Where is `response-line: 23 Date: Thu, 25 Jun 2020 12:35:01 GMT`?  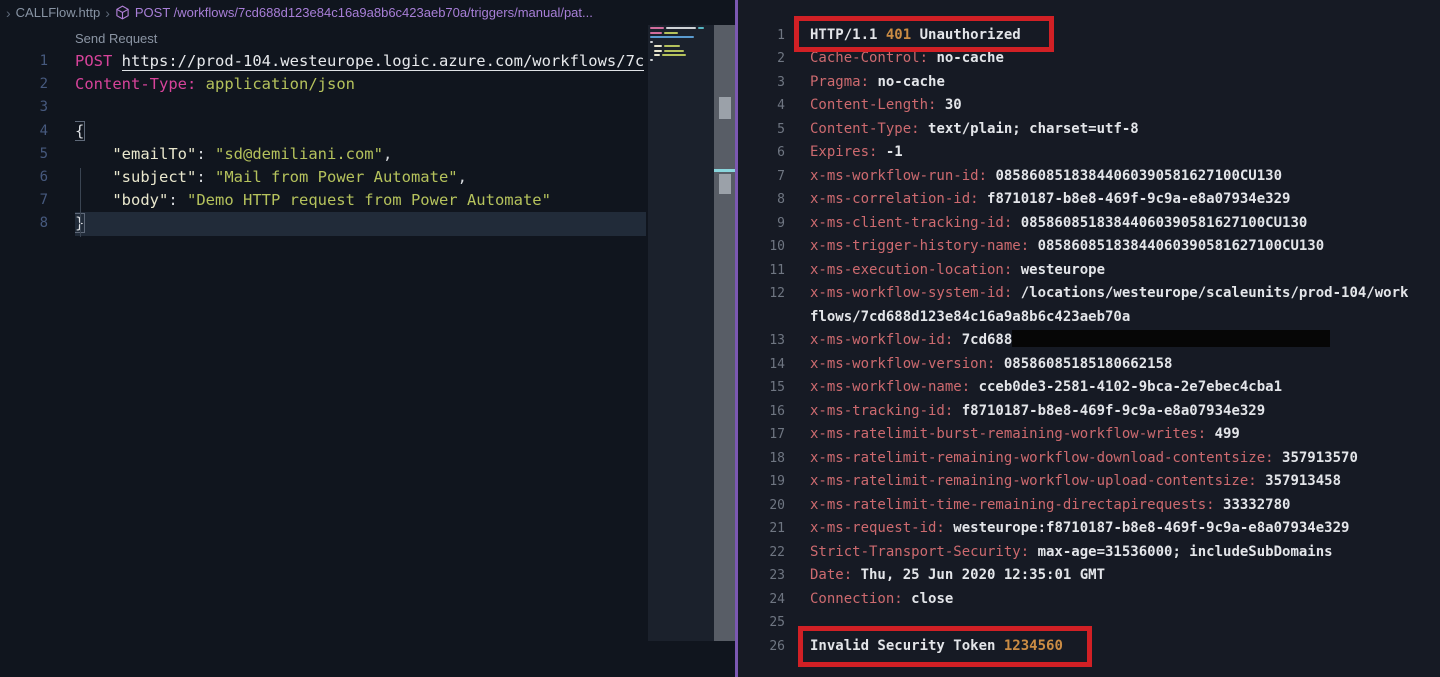 response-line: 23 Date: Thu, 25 Jun 2020 12:35:01 GMT is located at coordinates (1089, 576).